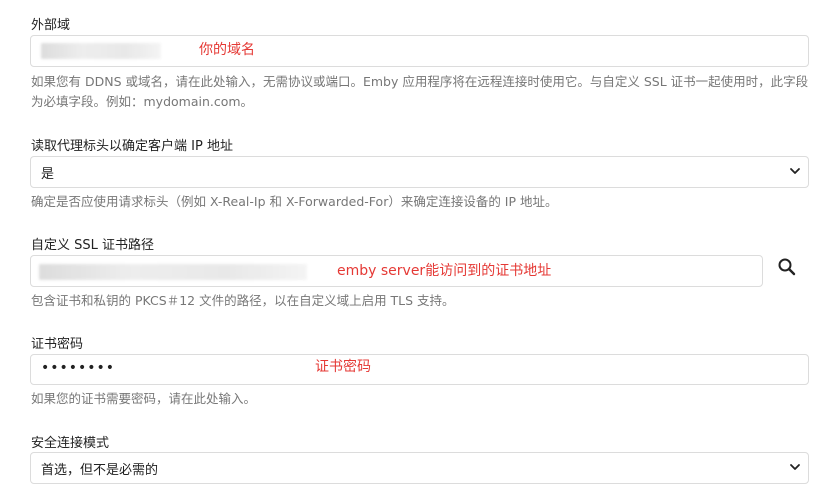  Describe the element at coordinates (419, 51) in the screenshot. I see `external-domain-input` at that location.